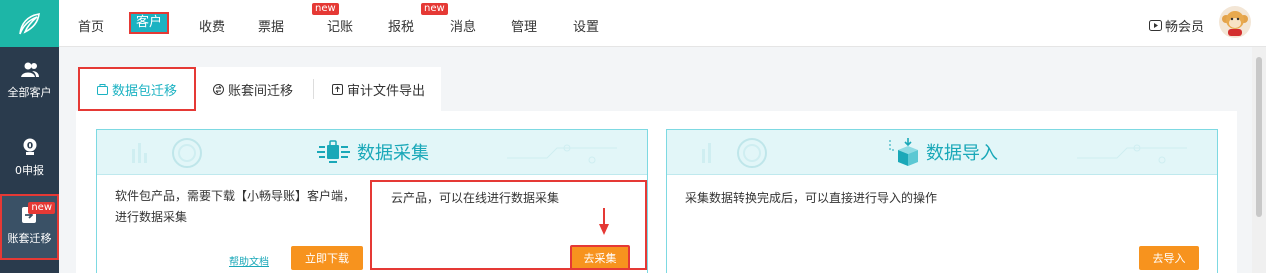 Image resolution: width=1266 pixels, height=273 pixels. Describe the element at coordinates (313, 89) in the screenshot. I see `tab-divider` at that location.